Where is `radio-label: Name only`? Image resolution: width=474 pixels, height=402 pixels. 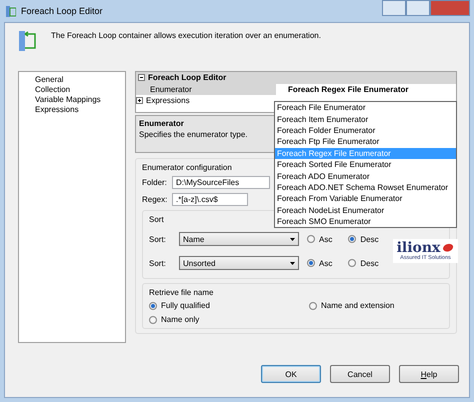 radio-label: Name only is located at coordinates (180, 319).